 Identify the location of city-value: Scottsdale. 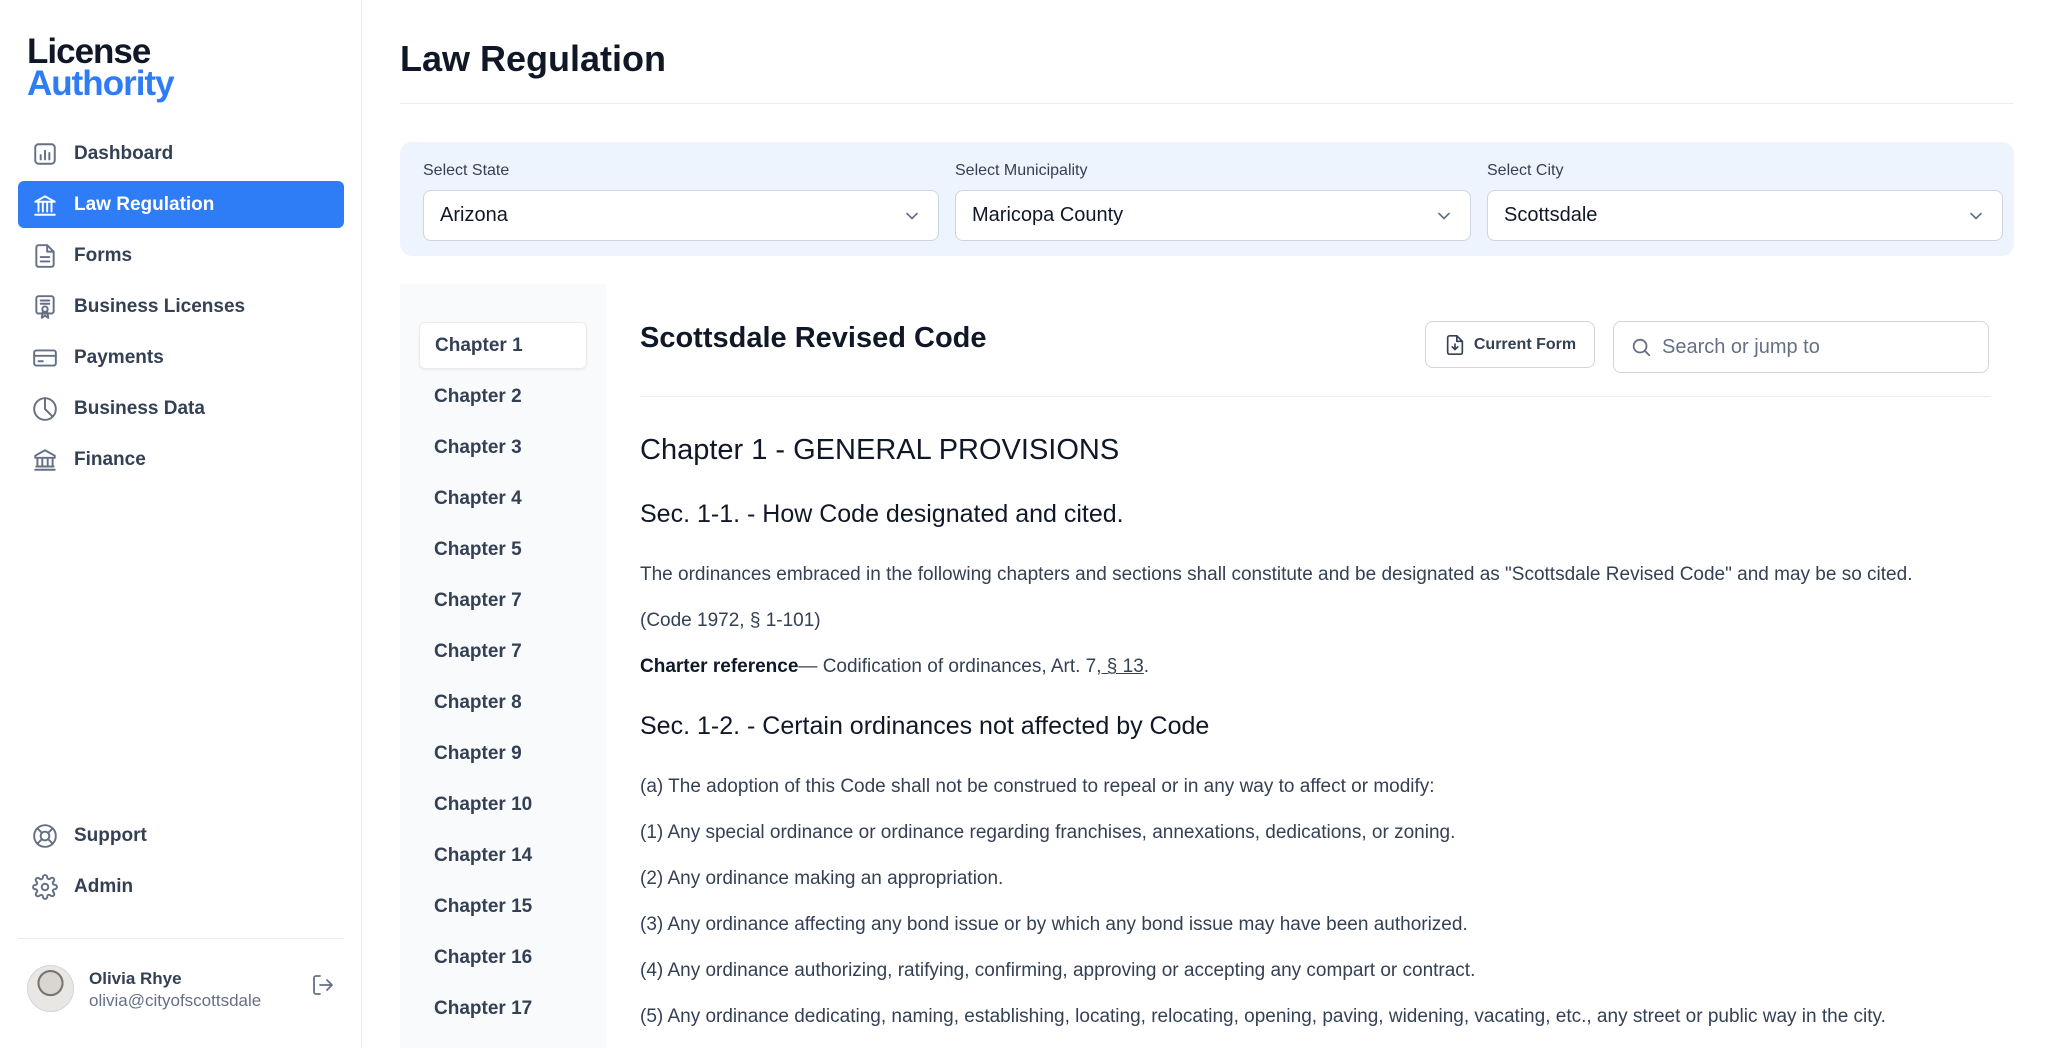
(1551, 215).